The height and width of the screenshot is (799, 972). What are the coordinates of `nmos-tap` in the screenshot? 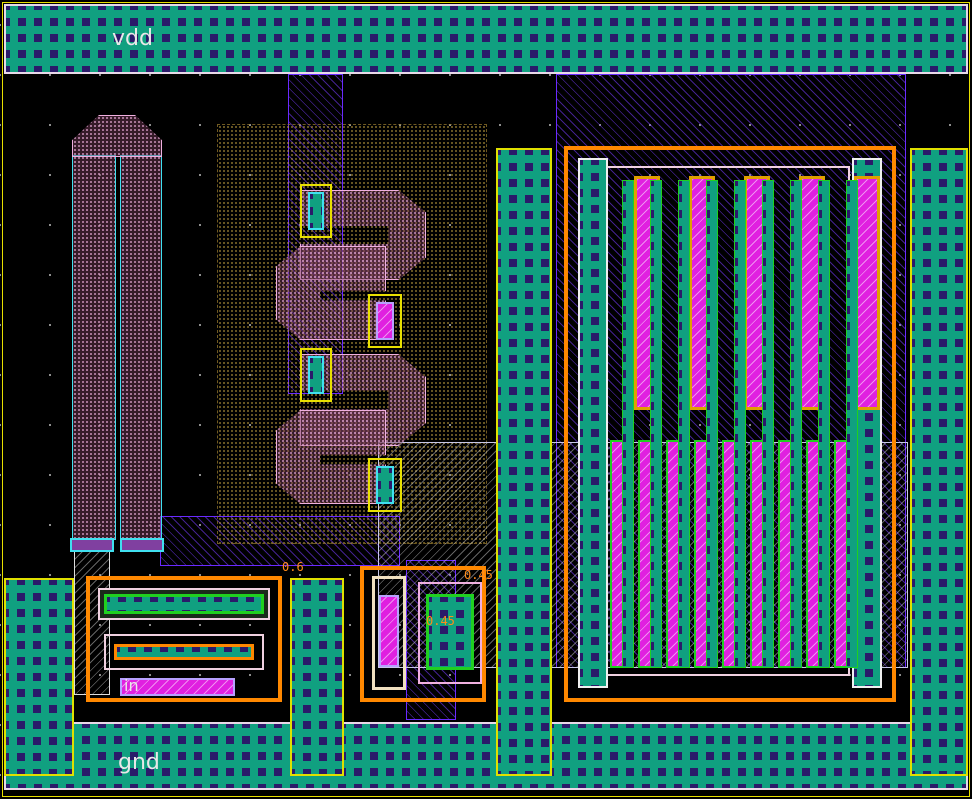 It's located at (184, 604).